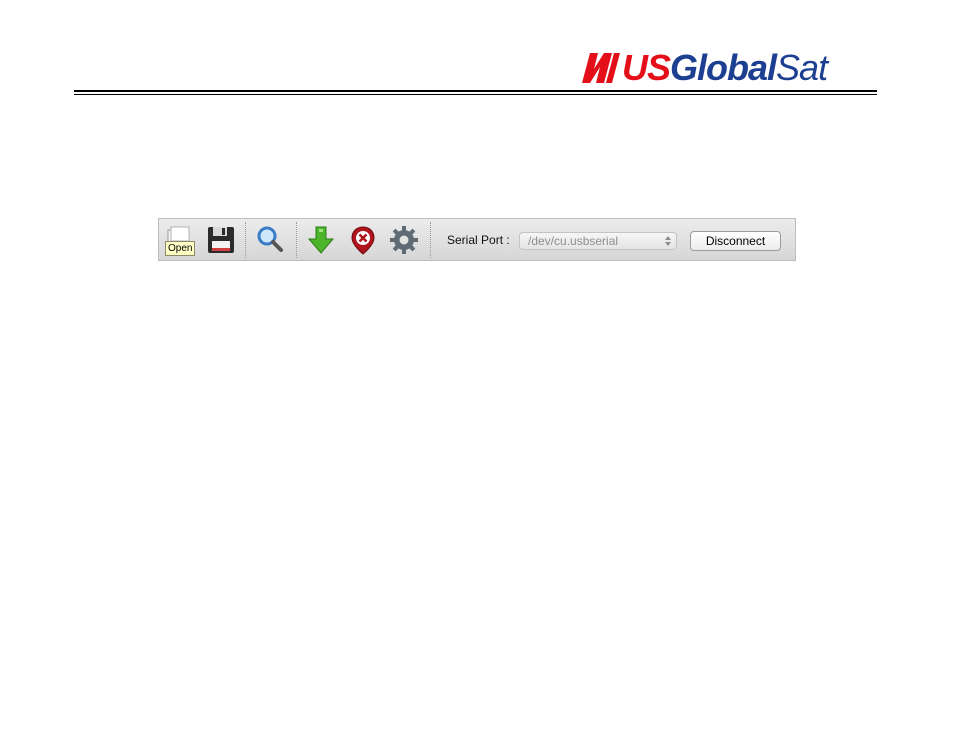 The image size is (954, 737). What do you see at coordinates (475, 91) in the screenshot?
I see `header-rule-thick` at bounding box center [475, 91].